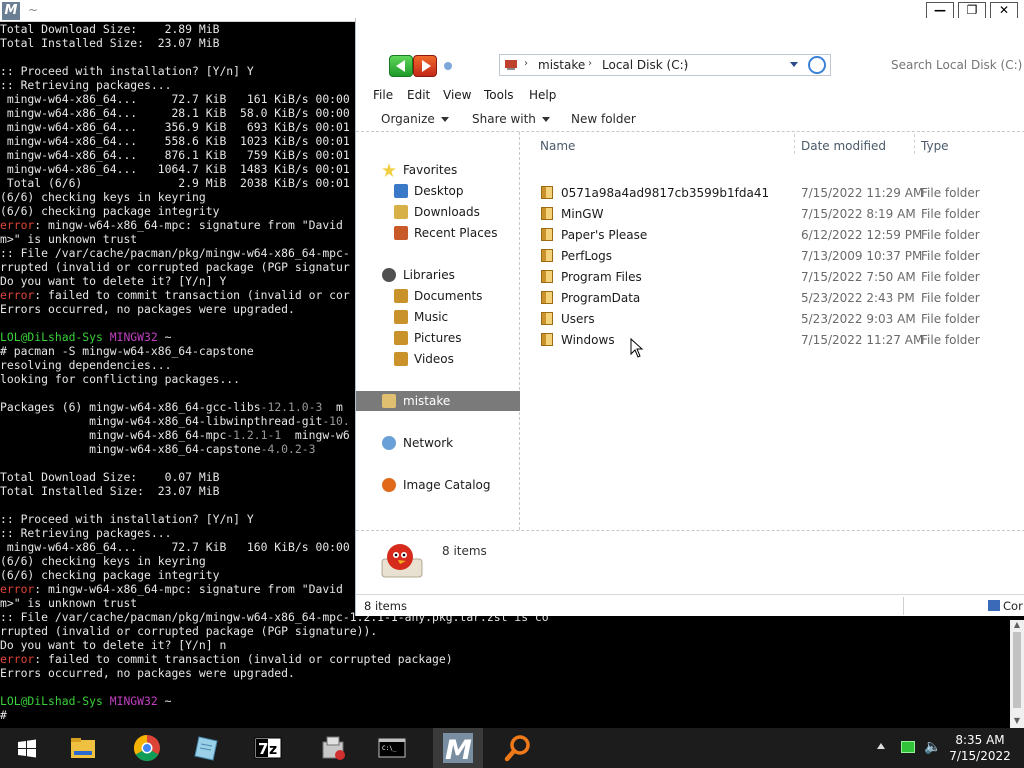  I want to click on share-with-button: Share with, so click(511, 119).